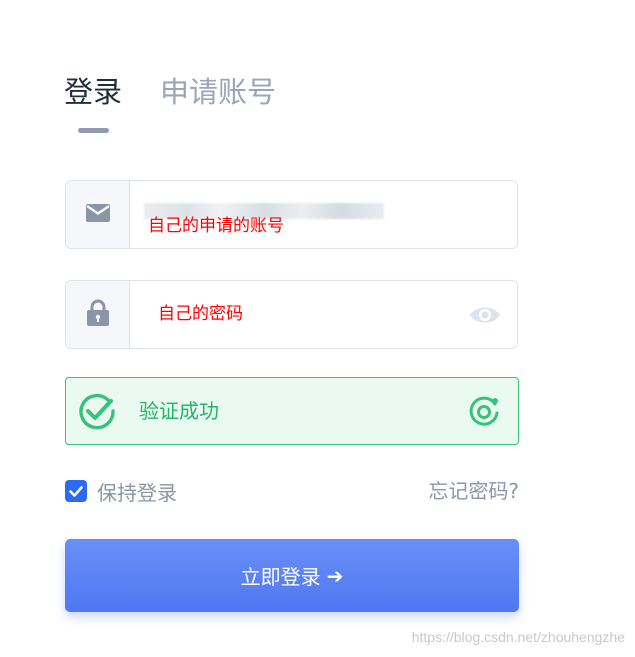 This screenshot has height=657, width=635. I want to click on lock-icon, so click(97, 314).